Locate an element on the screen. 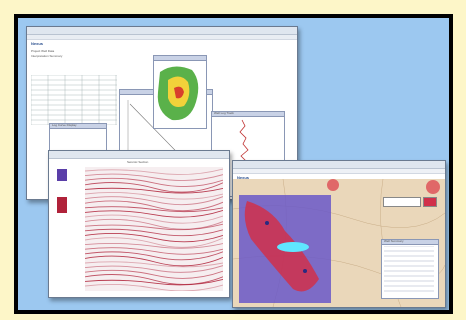  contour-map-header is located at coordinates (180, 58).